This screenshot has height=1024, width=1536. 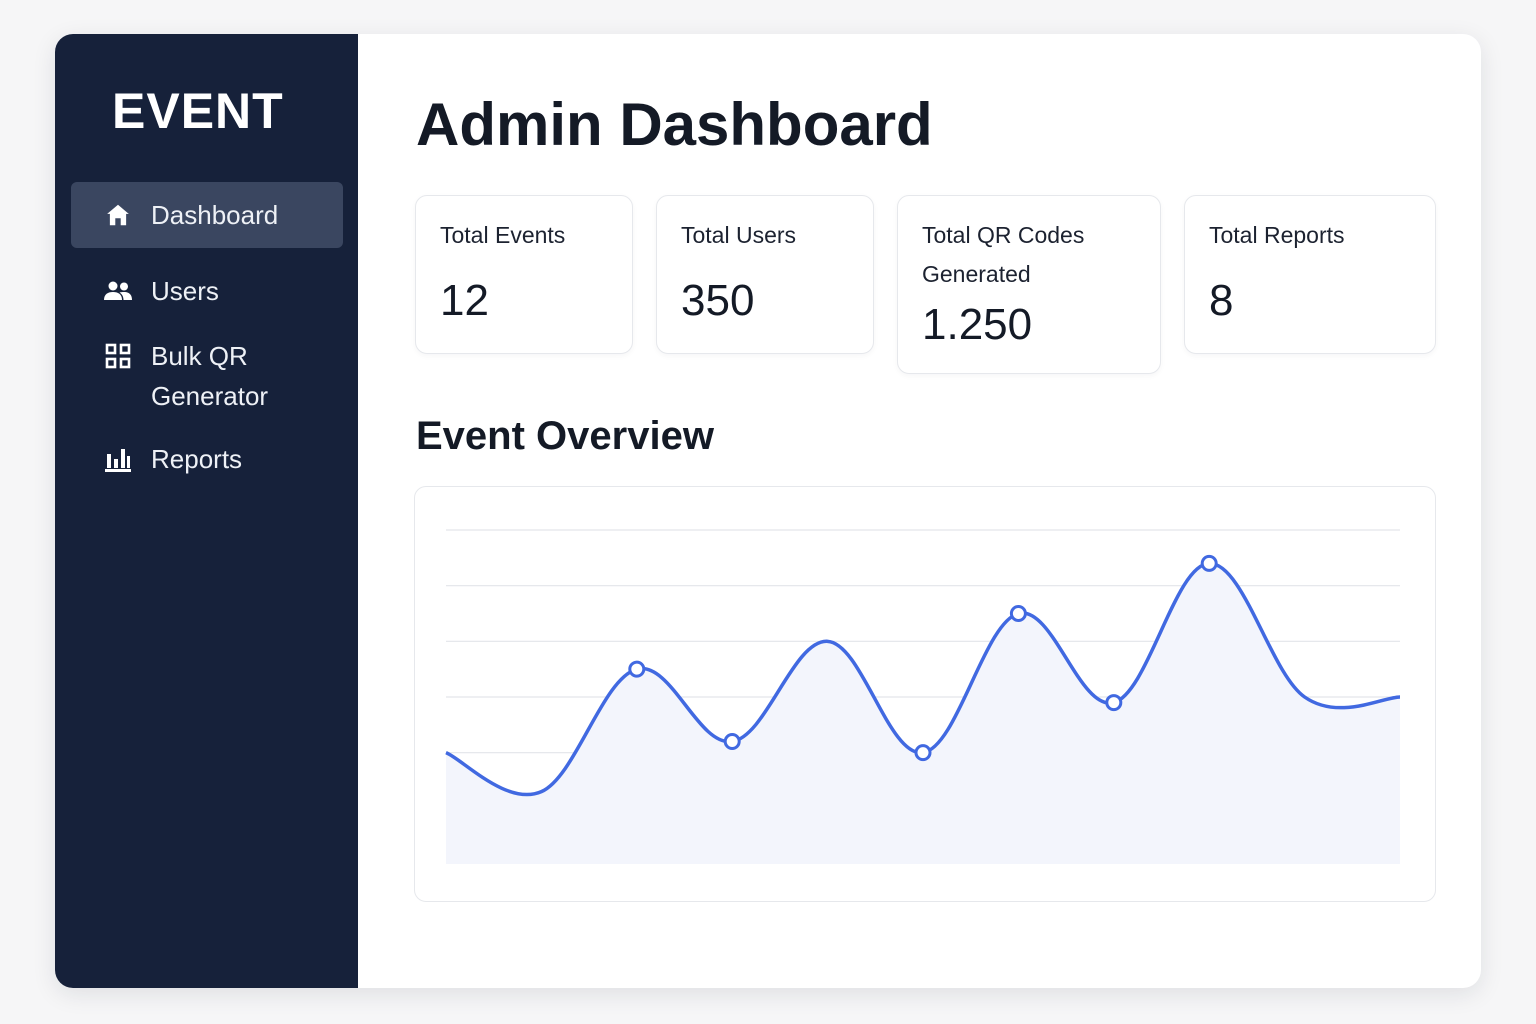 I want to click on sidebar-item-users: Users, so click(x=207, y=291).